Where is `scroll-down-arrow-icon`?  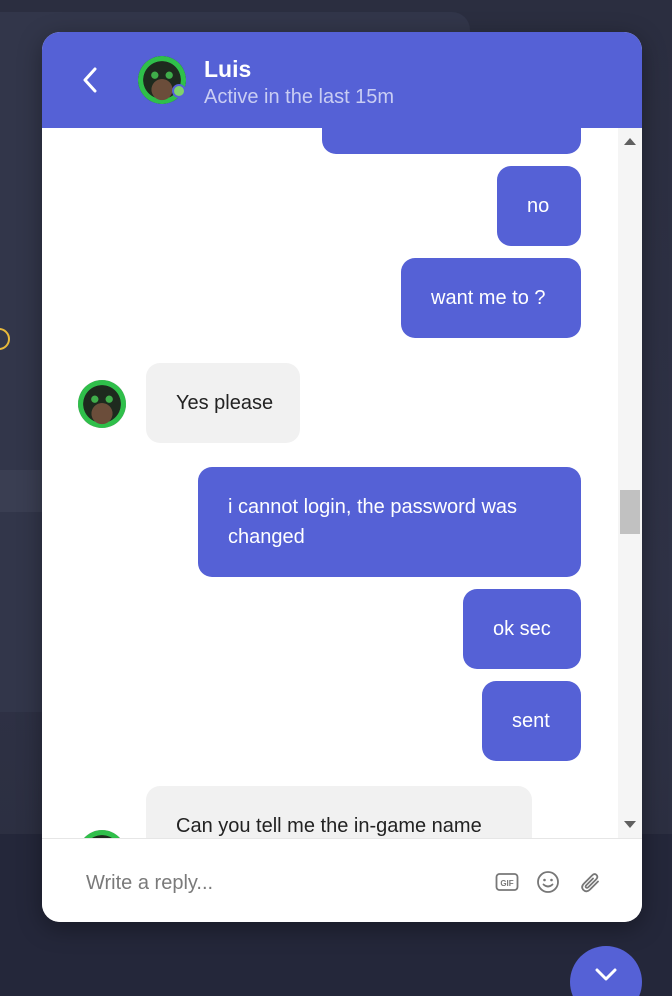
scroll-down-arrow-icon is located at coordinates (630, 824).